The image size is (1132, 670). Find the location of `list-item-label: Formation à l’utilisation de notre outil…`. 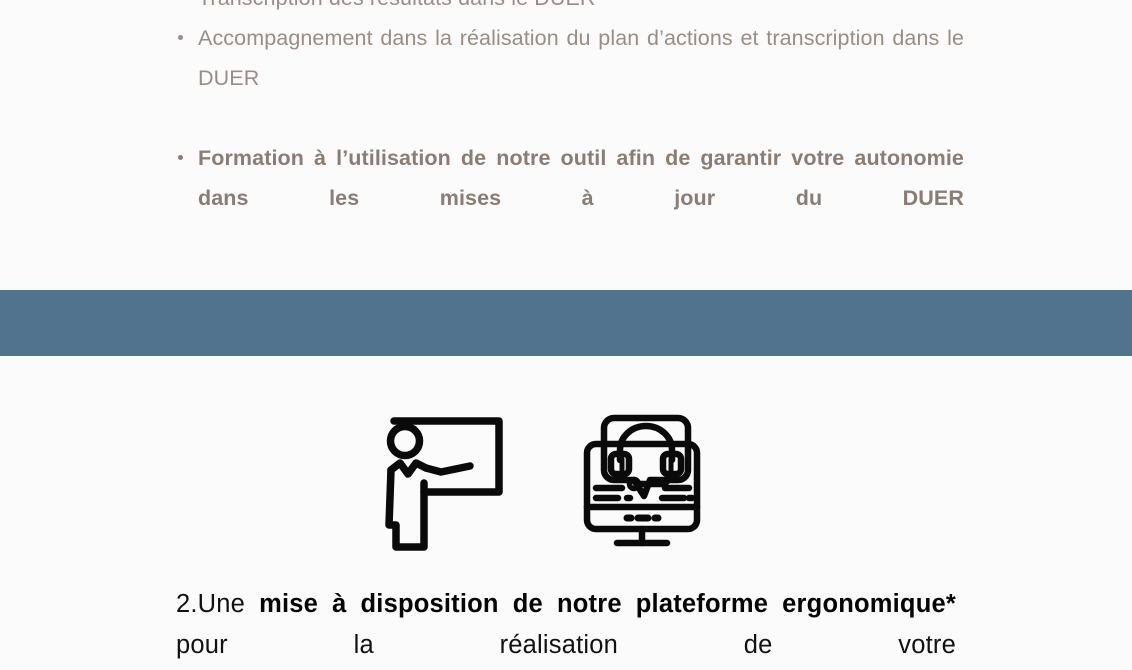

list-item-label: Formation à l’utilisation de notre outil… is located at coordinates (581, 178).